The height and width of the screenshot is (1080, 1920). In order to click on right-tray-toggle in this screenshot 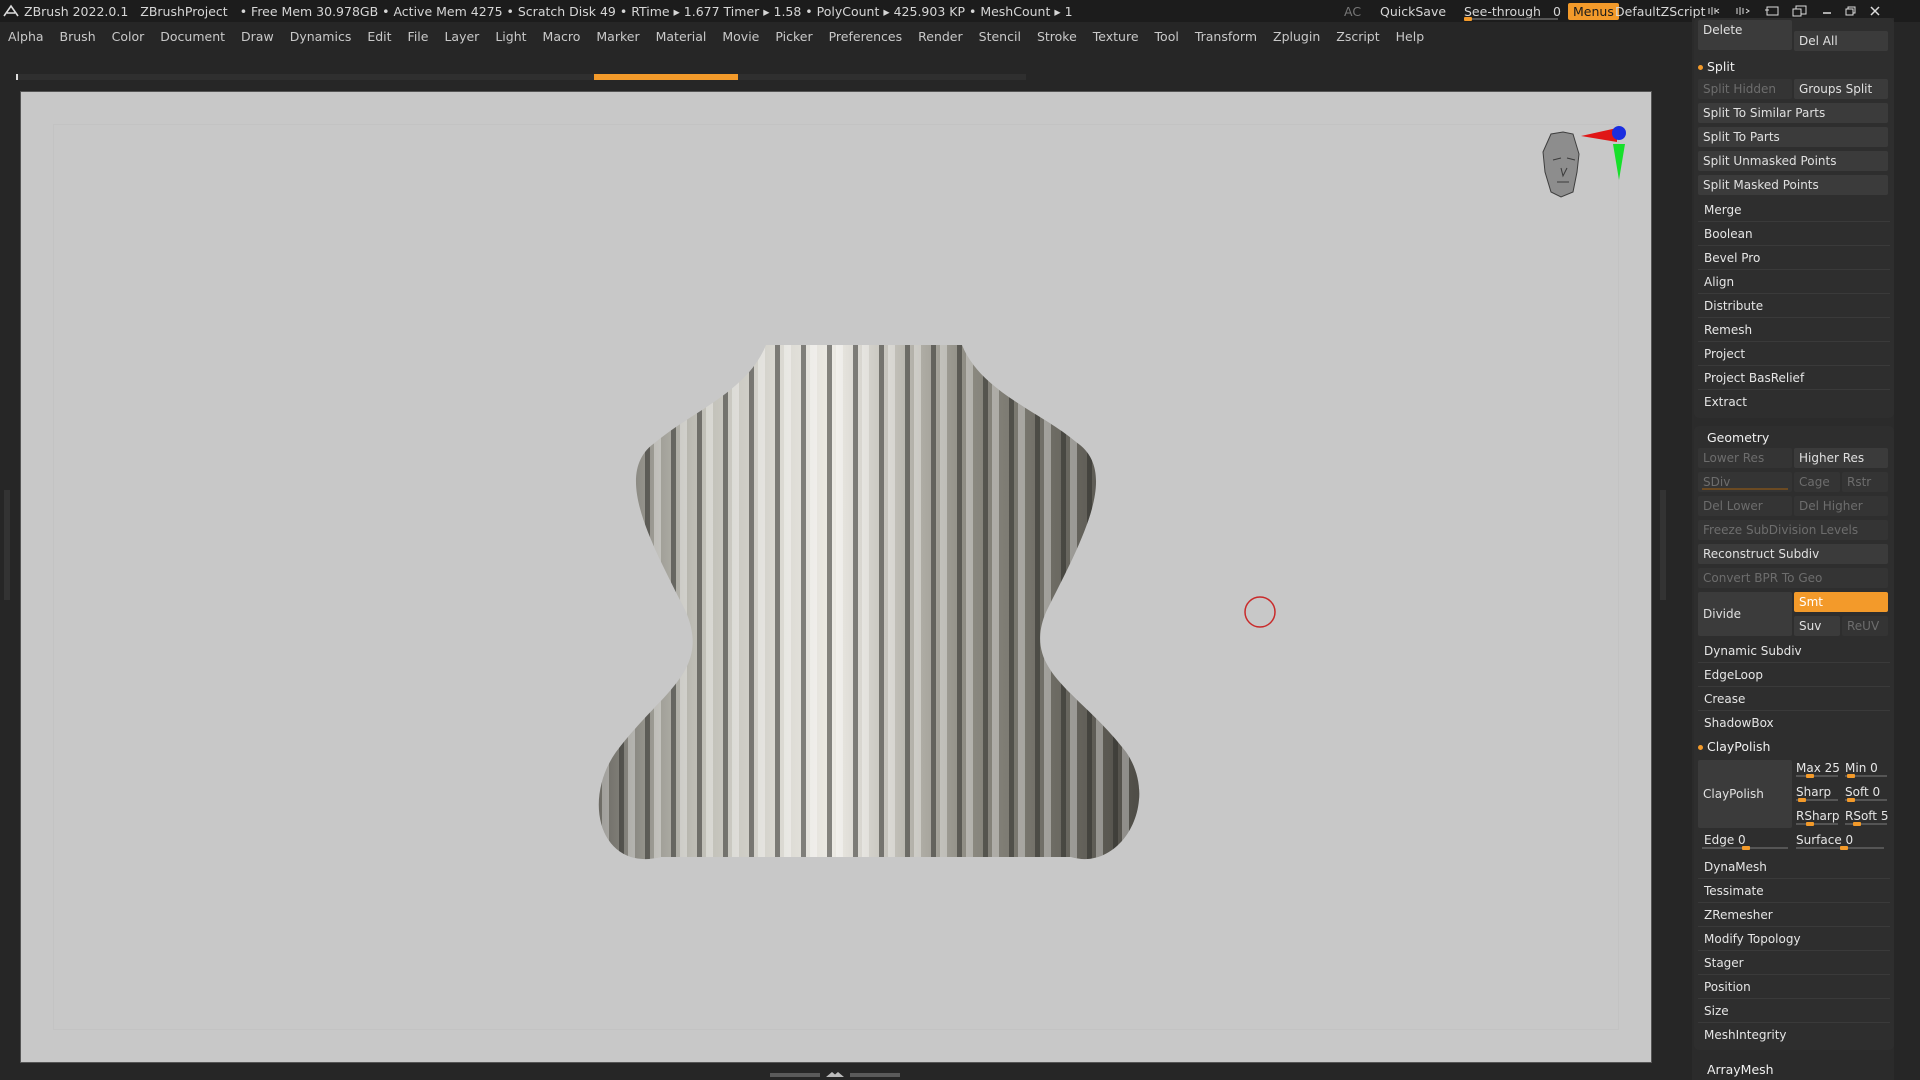, I will do `click(1663, 545)`.